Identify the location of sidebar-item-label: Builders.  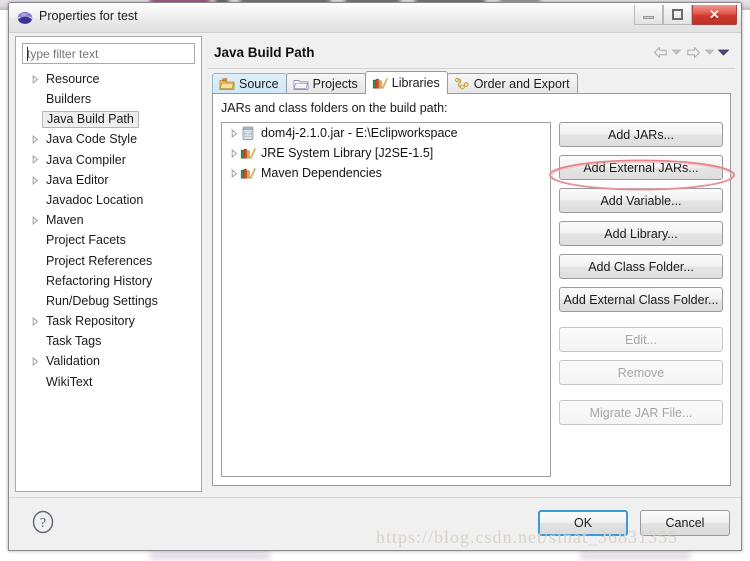
(69, 99).